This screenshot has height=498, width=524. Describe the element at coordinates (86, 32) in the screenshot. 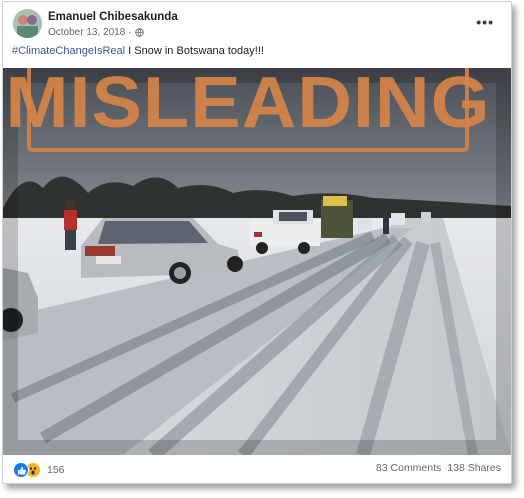

I see `post-date: October 13, 2018` at that location.